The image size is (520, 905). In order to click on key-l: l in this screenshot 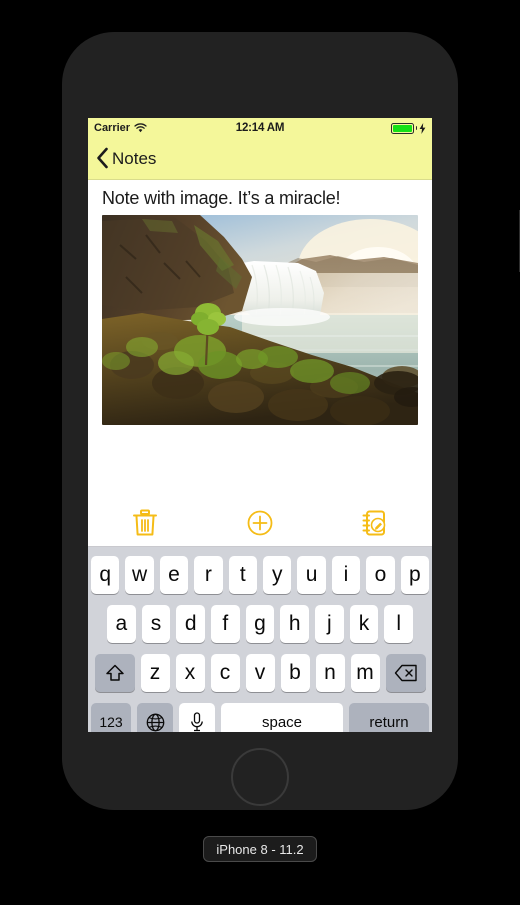, I will do `click(399, 624)`.